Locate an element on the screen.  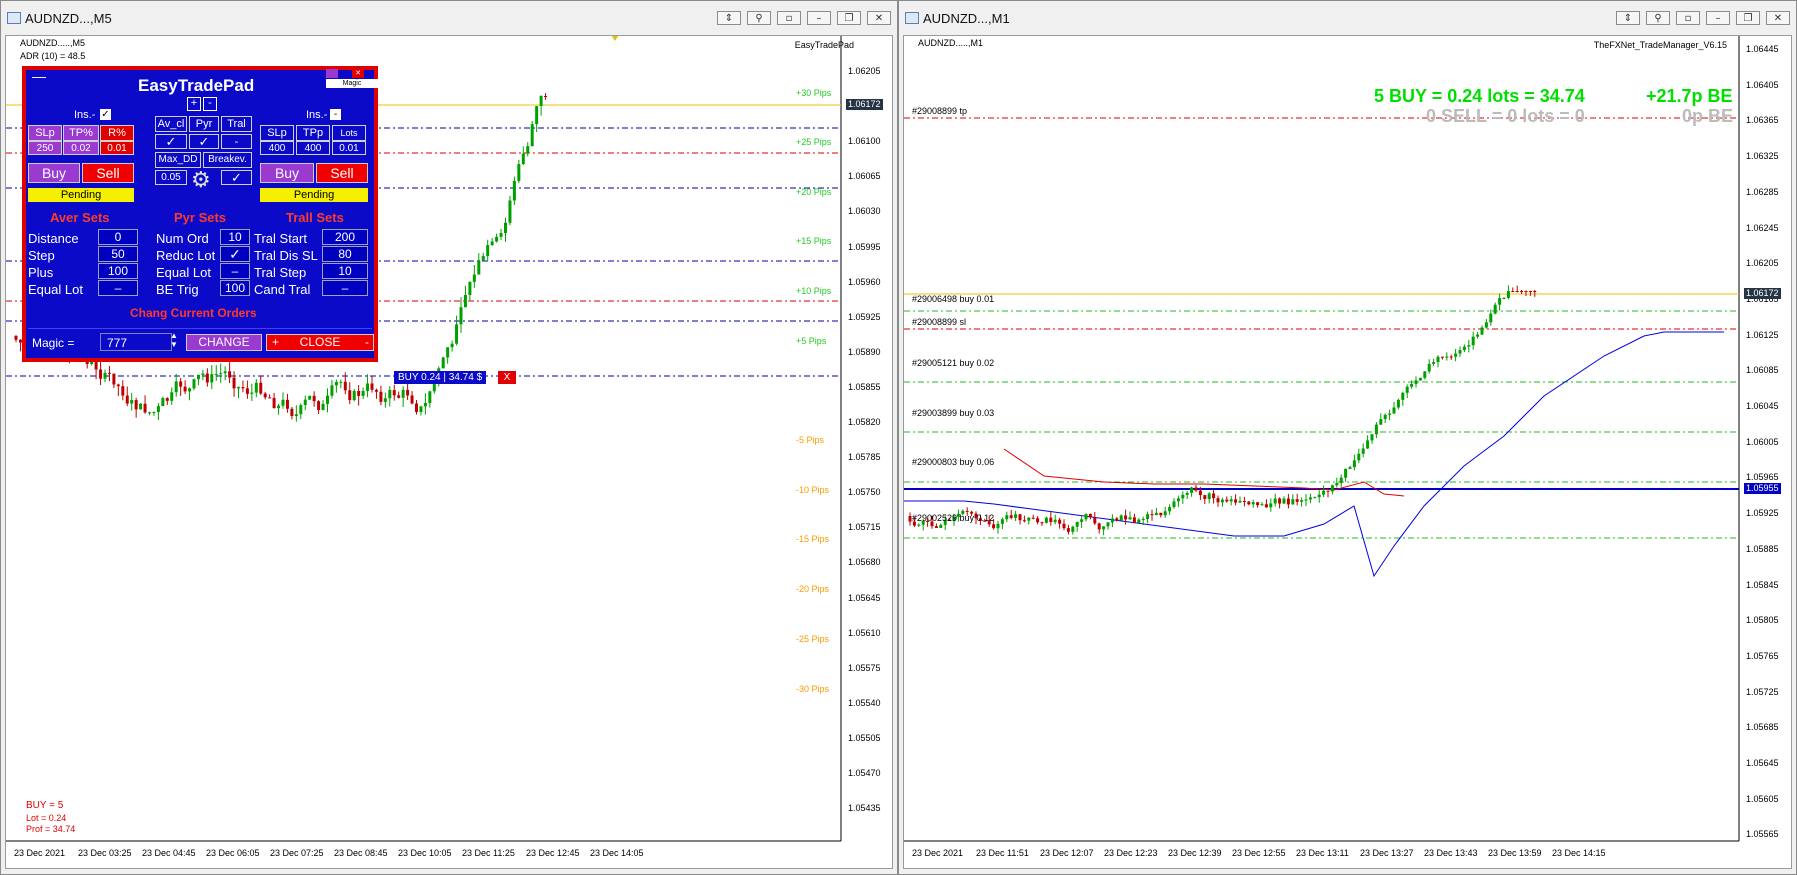
right-buy-button: Buy is located at coordinates (287, 173).